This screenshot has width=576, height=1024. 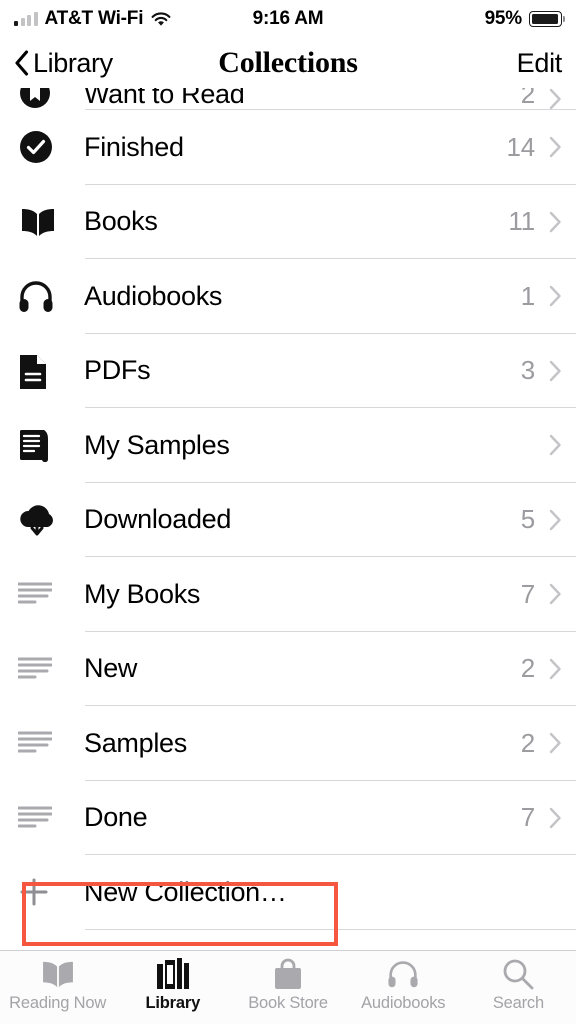 What do you see at coordinates (142, 593) in the screenshot?
I see `list-item-label: My Books` at bounding box center [142, 593].